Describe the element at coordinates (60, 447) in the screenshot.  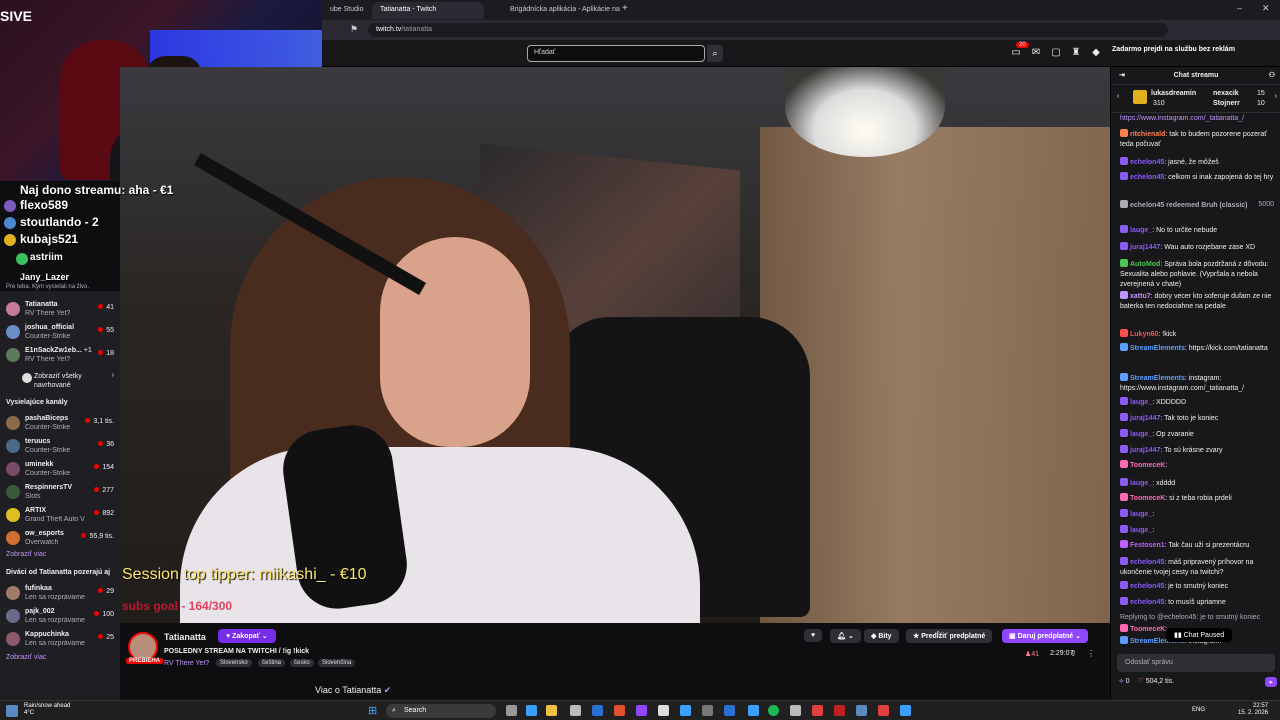
I see `sidebar-channel: teruucs Counter-Strike 36` at that location.